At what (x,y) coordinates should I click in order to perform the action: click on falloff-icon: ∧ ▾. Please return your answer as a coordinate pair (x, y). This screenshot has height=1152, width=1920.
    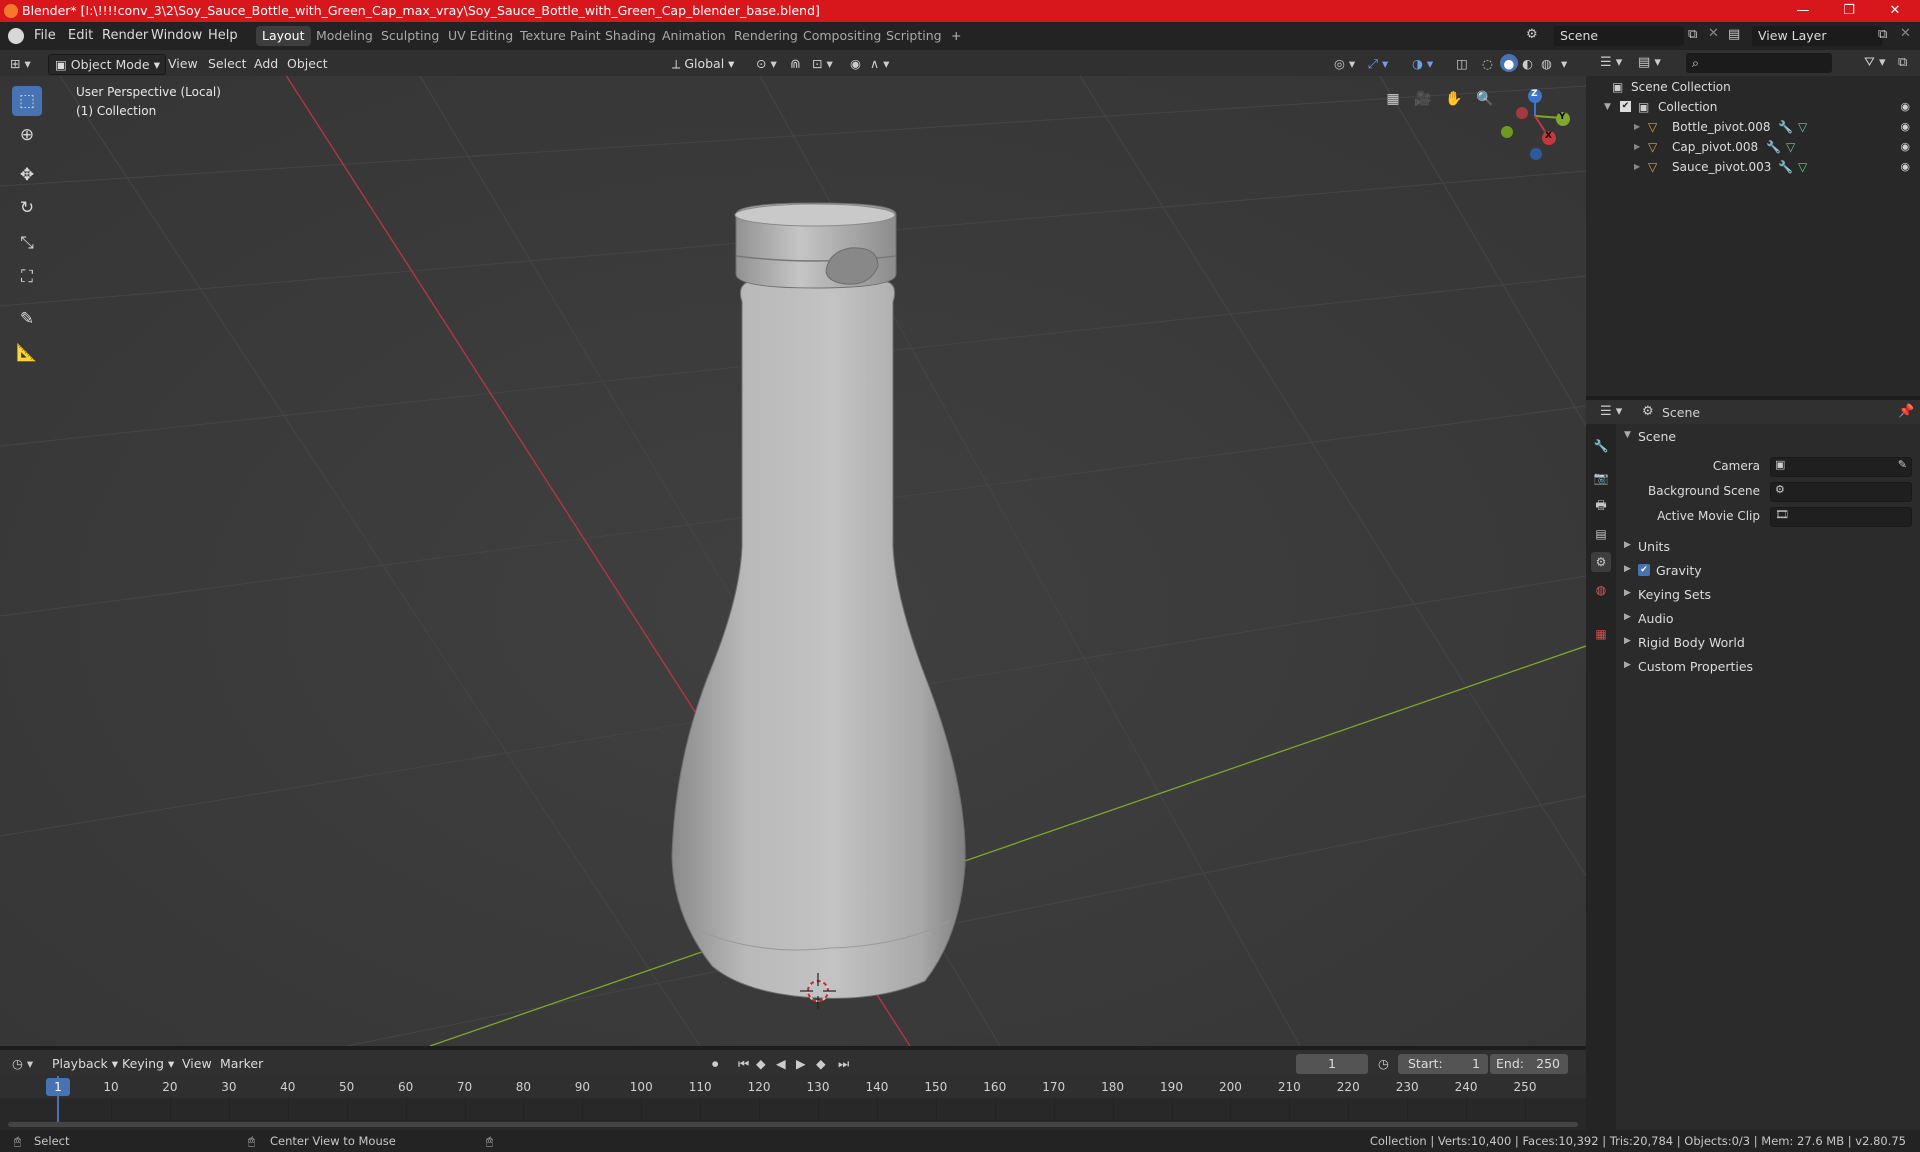
    Looking at the image, I should click on (879, 63).